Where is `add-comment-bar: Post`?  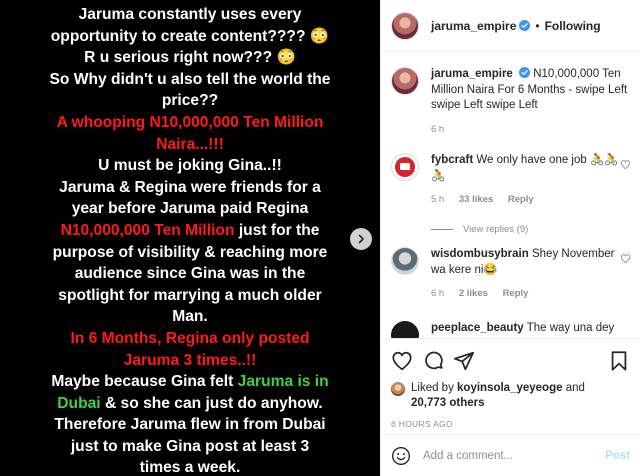
add-comment-bar: Post is located at coordinates (510, 455).